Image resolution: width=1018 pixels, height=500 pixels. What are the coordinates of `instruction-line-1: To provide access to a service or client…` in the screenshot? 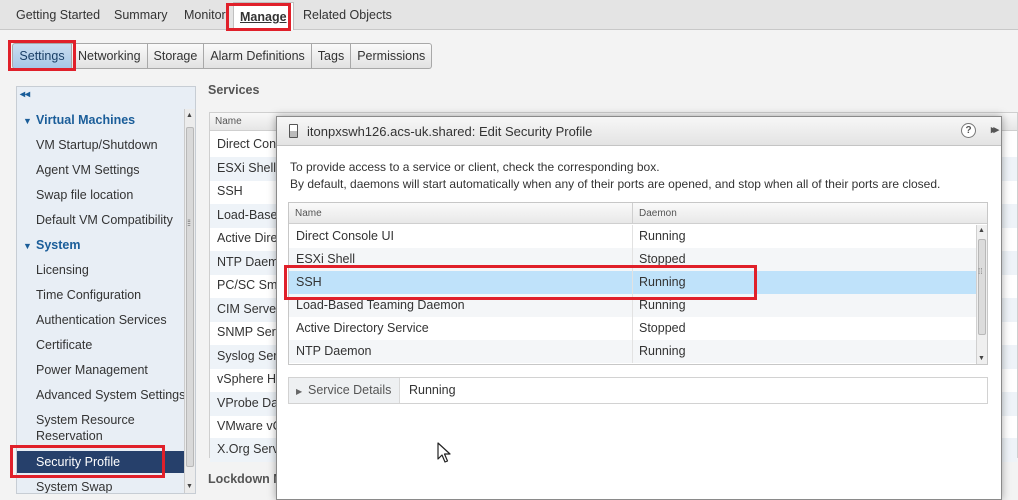 It's located at (475, 167).